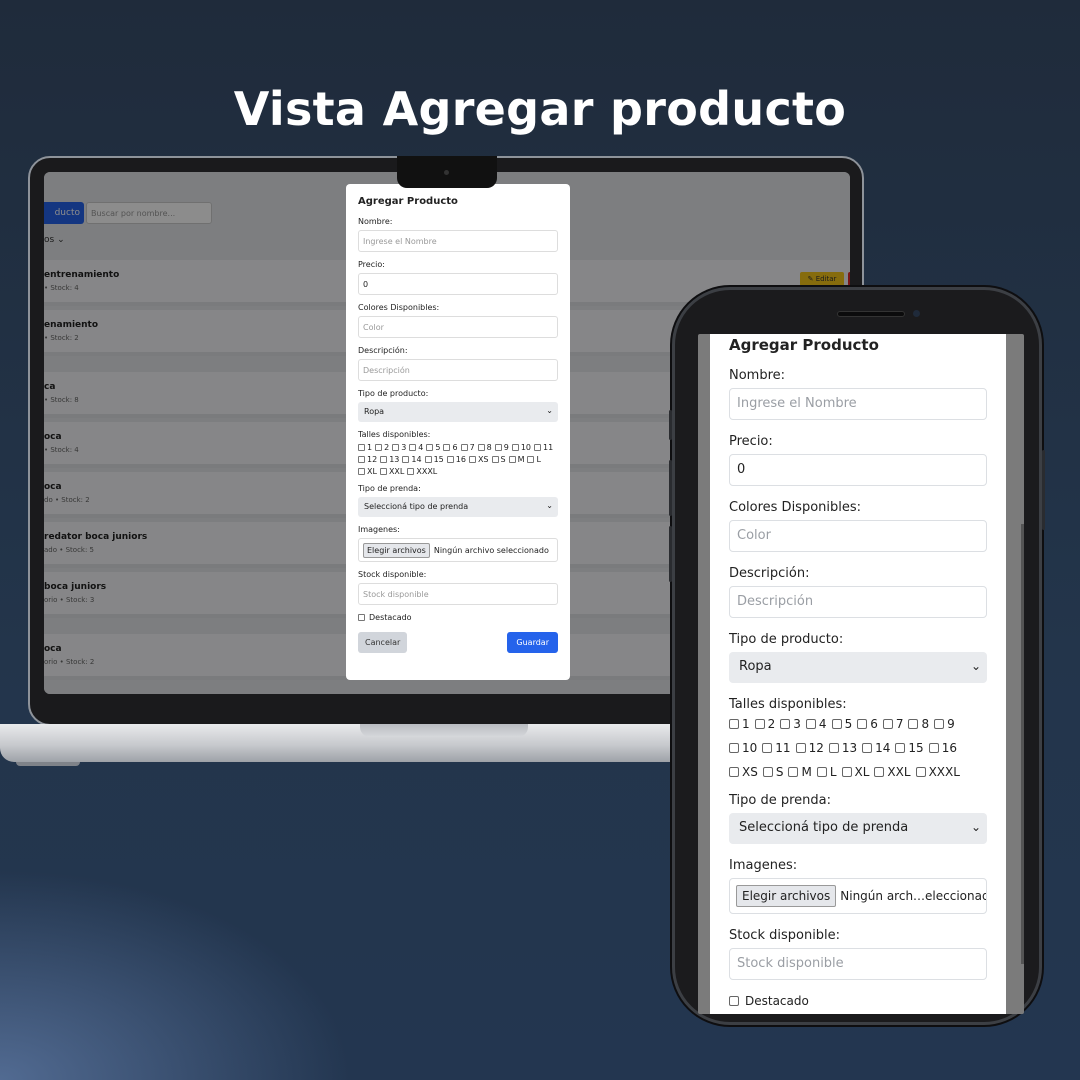 This screenshot has width=1080, height=1080. I want to click on cancel-button: Cancelar, so click(383, 642).